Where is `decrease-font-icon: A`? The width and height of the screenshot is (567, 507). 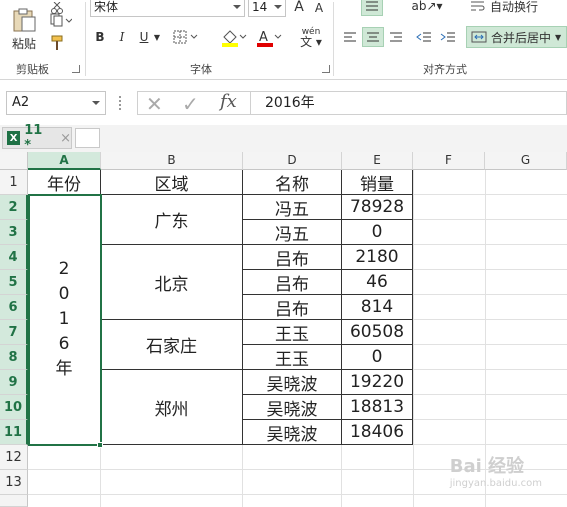
decrease-font-icon: A is located at coordinates (319, 9).